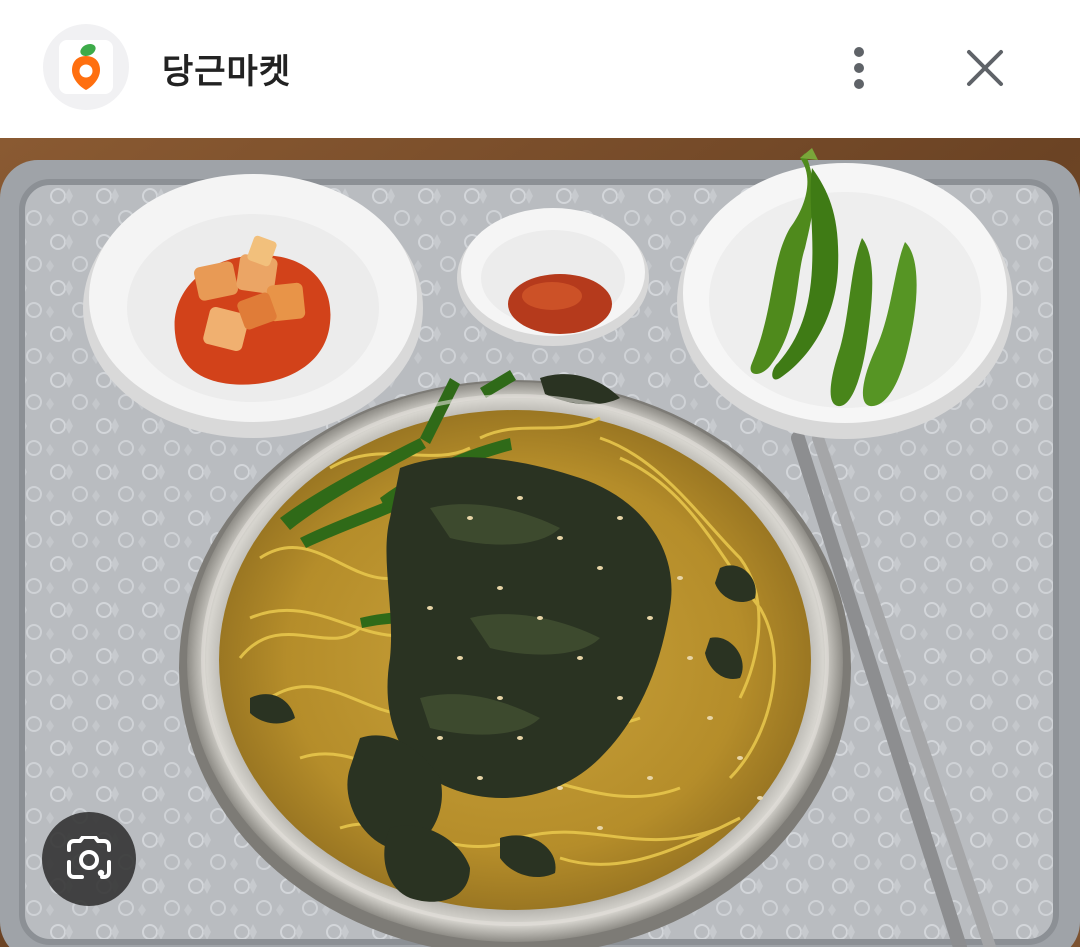 The image size is (1080, 947). I want to click on close-icon, so click(985, 68).